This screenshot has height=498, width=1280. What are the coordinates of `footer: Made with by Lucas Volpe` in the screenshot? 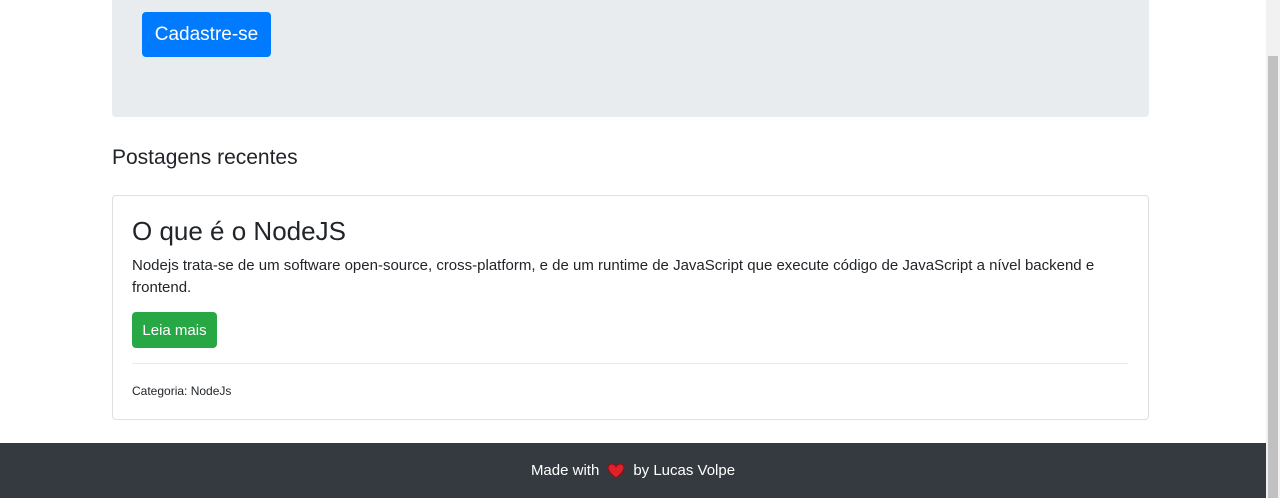 It's located at (633, 470).